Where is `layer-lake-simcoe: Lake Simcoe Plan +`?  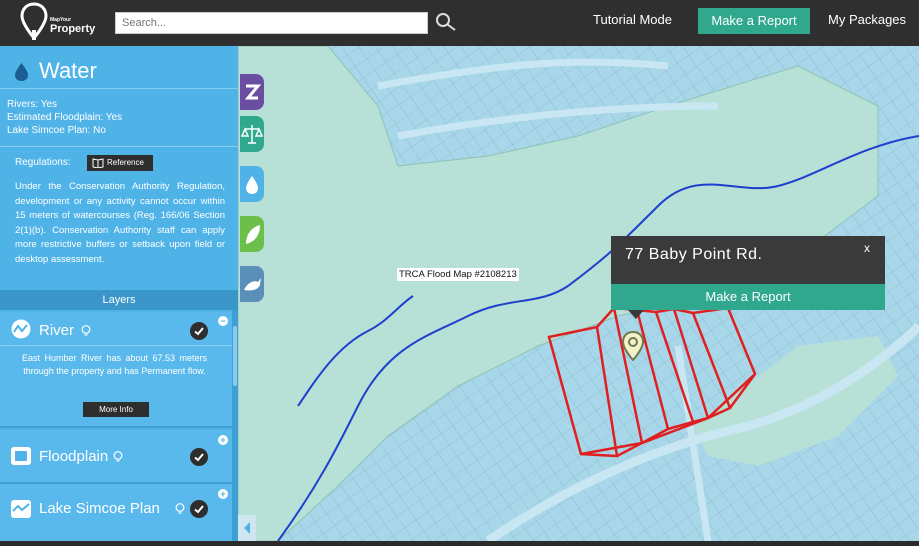
layer-lake-simcoe: Lake Simcoe Plan + is located at coordinates (116, 512).